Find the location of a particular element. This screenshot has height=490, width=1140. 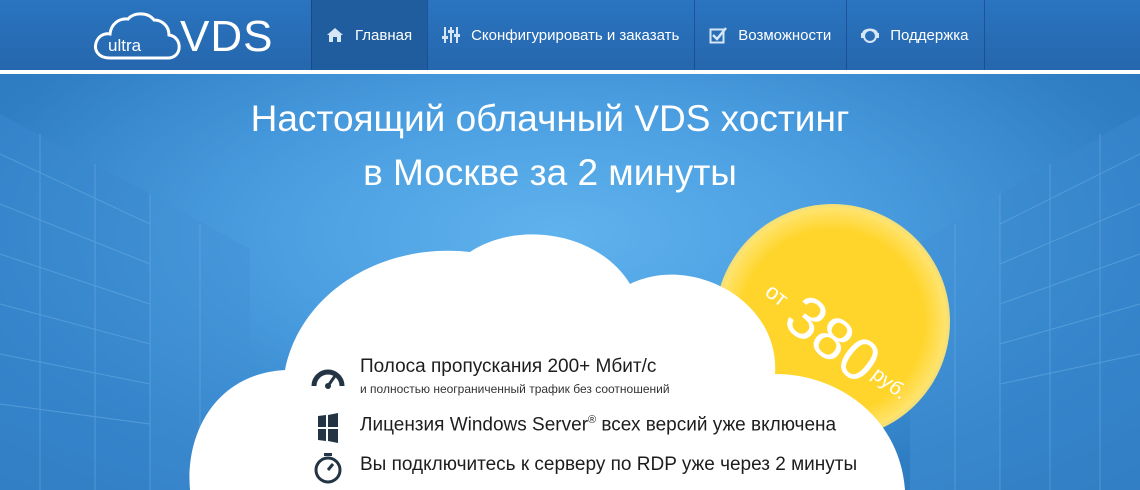

home-icon is located at coordinates (335, 35).